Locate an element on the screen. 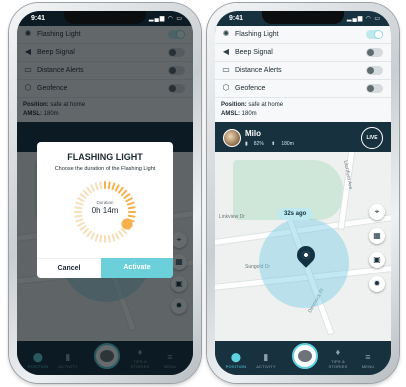 Image resolution: width=406 pixels, height=387 pixels. dial-handle is located at coordinates (127, 224).